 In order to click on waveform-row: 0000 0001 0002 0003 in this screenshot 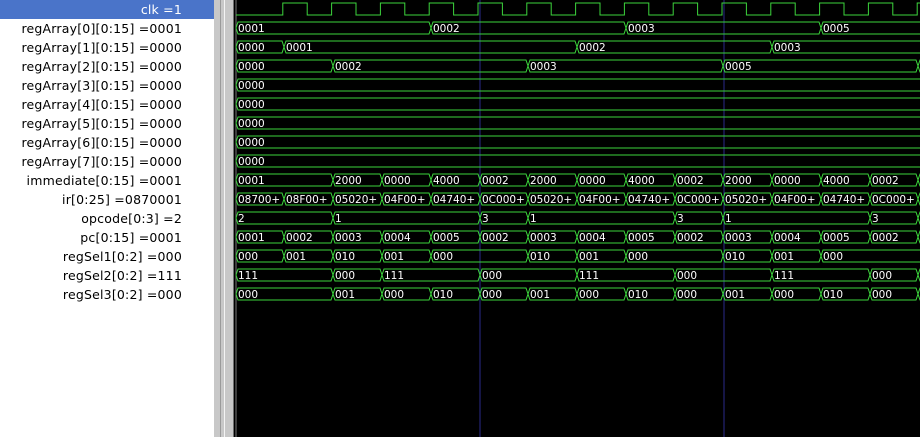, I will do `click(577, 47)`.